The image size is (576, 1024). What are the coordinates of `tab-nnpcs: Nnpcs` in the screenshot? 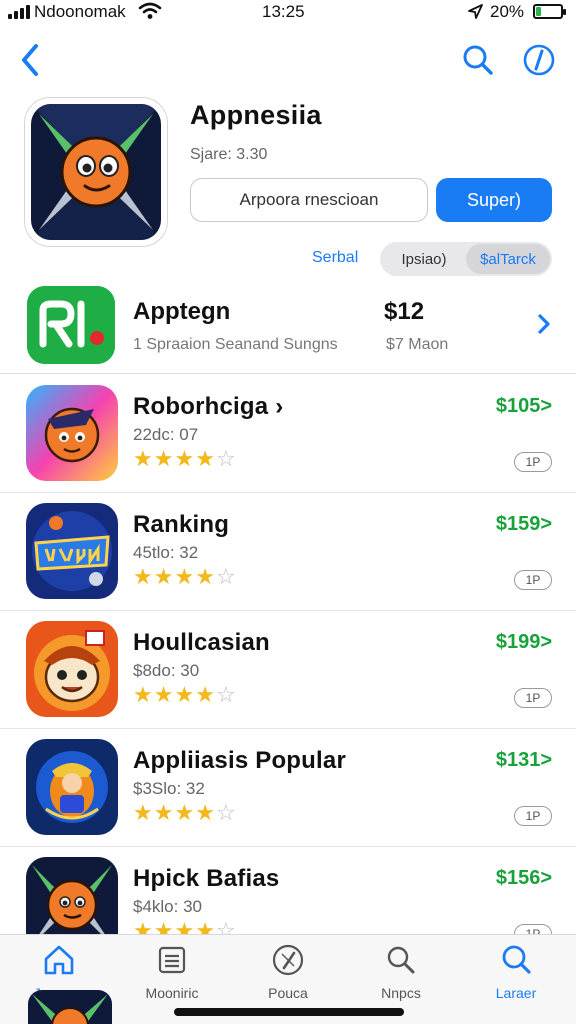 It's located at (401, 972).